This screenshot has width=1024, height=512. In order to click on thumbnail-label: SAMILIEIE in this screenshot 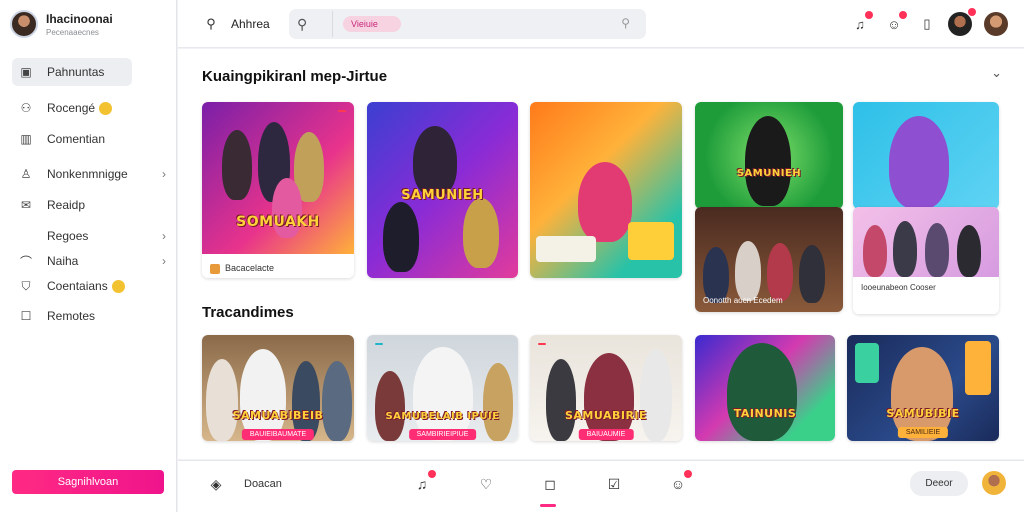, I will do `click(923, 432)`.